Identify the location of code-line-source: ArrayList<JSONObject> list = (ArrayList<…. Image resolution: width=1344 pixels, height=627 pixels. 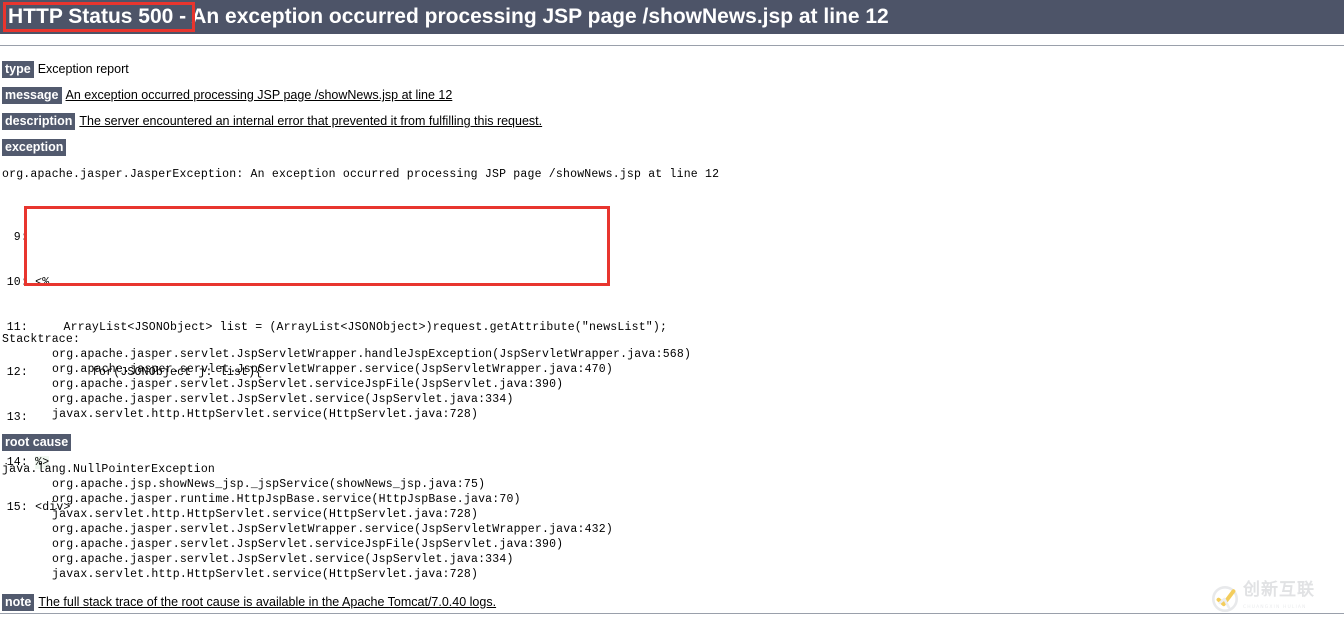
(351, 327).